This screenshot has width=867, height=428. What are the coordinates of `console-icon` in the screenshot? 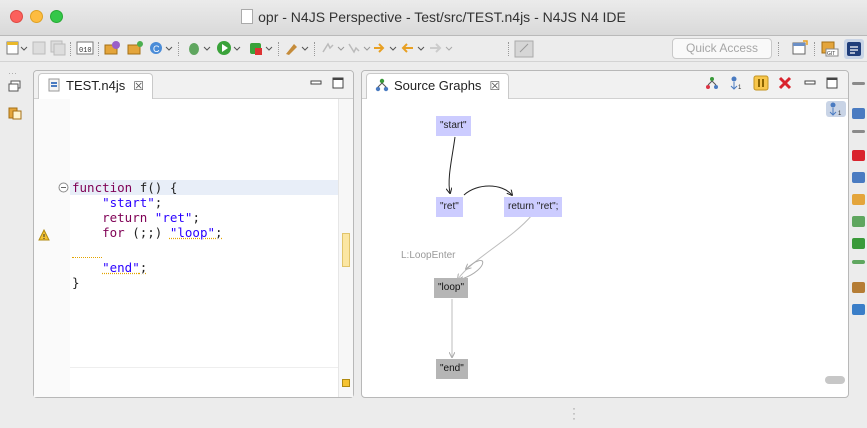 It's located at (858, 177).